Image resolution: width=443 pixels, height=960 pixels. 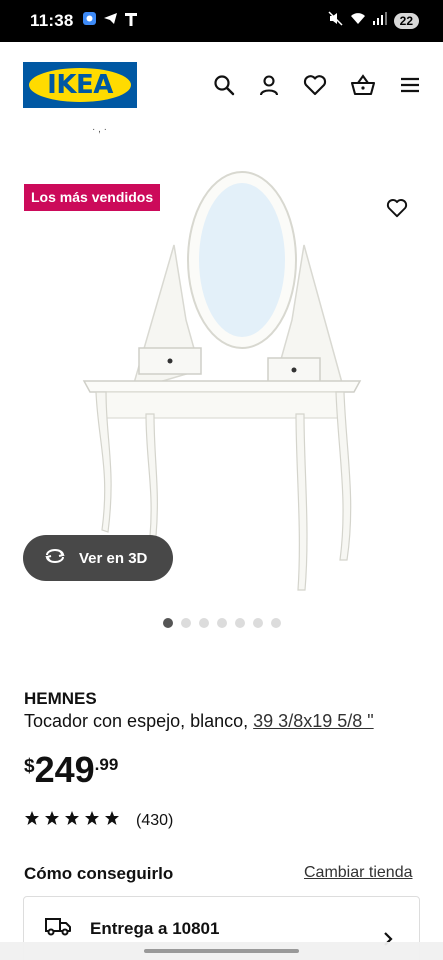 I want to click on signal-icon, so click(x=379, y=21).